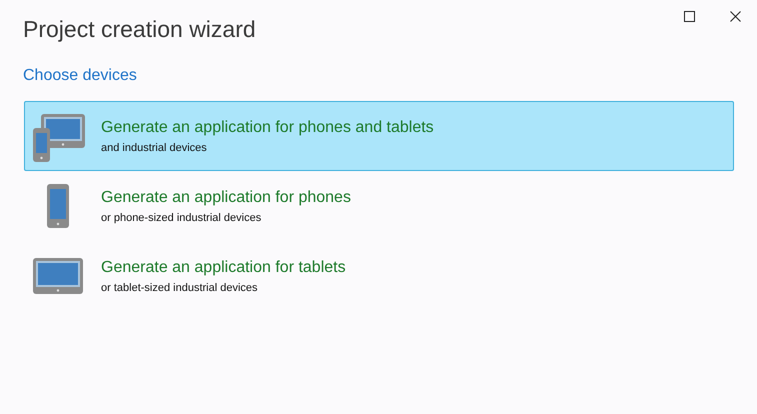 The image size is (757, 414). Describe the element at coordinates (735, 16) in the screenshot. I see `close-icon` at that location.